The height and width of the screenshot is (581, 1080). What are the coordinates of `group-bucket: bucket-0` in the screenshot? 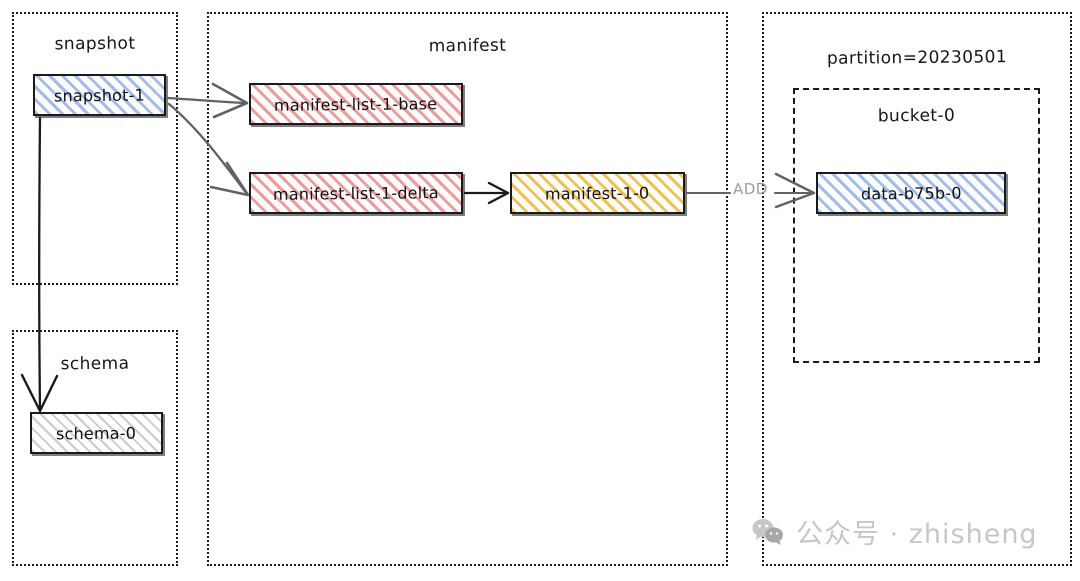 It's located at (916, 225).